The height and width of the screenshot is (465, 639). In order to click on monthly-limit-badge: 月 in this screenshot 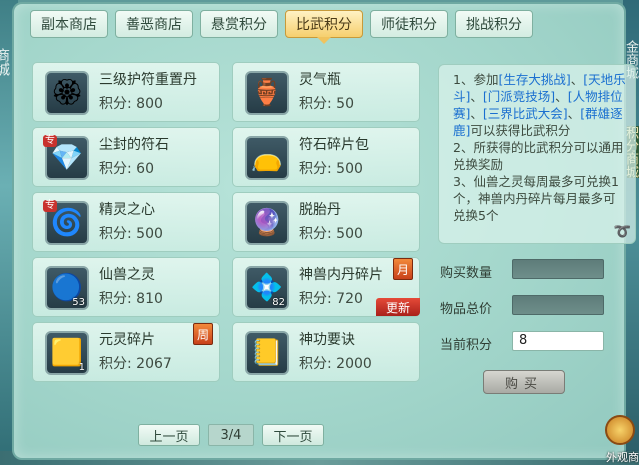, I will do `click(403, 269)`.